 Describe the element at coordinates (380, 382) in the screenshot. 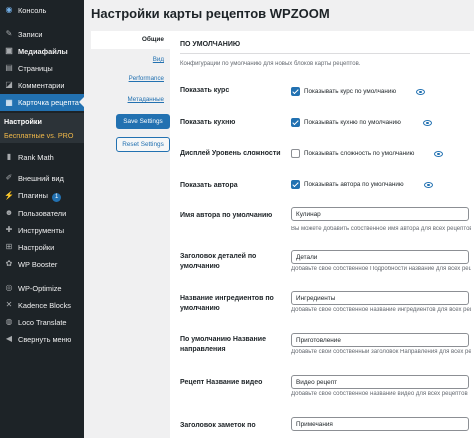

I see `video-title-input: Видео рецепт` at that location.